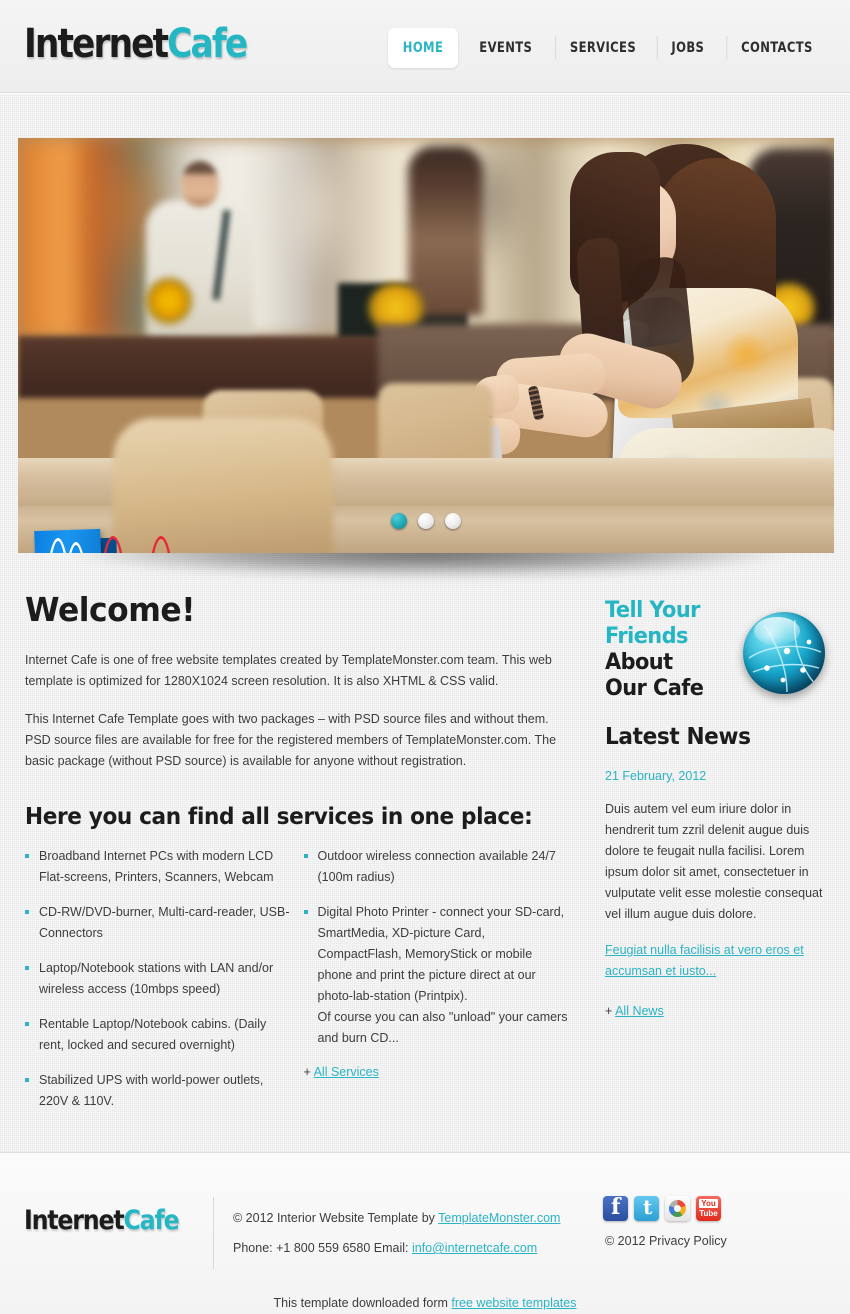 The image size is (850, 1314). What do you see at coordinates (716, 1011) in the screenshot?
I see `all-news-link-wrap: + All News` at bounding box center [716, 1011].